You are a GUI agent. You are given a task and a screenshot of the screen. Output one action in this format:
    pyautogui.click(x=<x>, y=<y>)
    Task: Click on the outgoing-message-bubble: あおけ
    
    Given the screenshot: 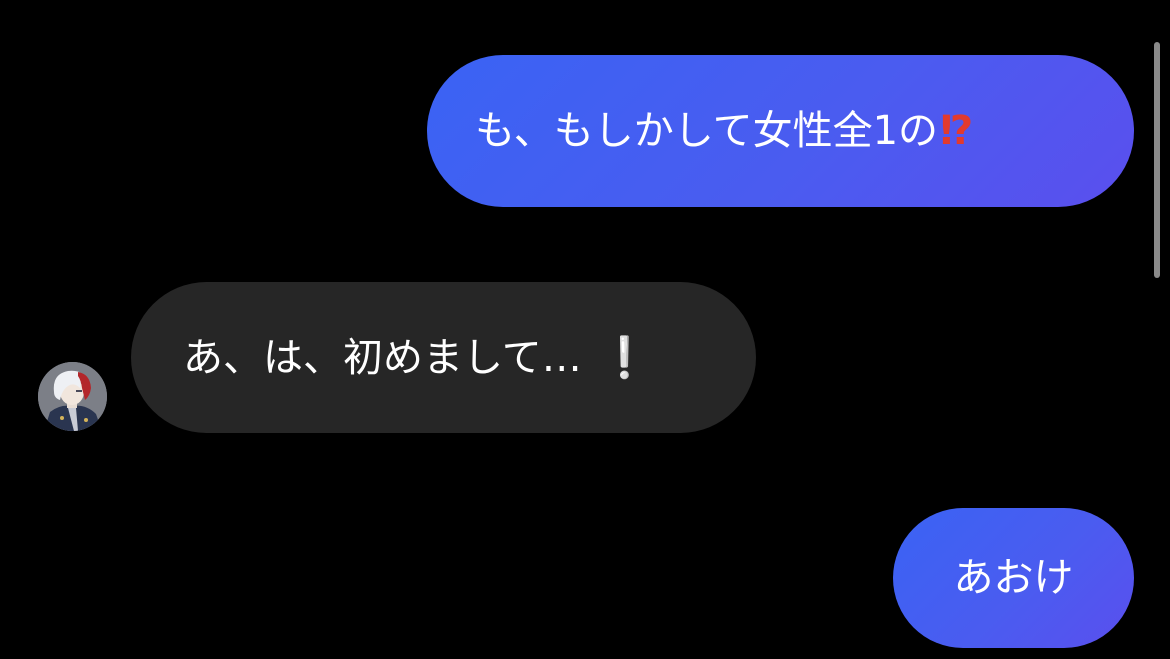 What is the action you would take?
    pyautogui.click(x=1013, y=578)
    